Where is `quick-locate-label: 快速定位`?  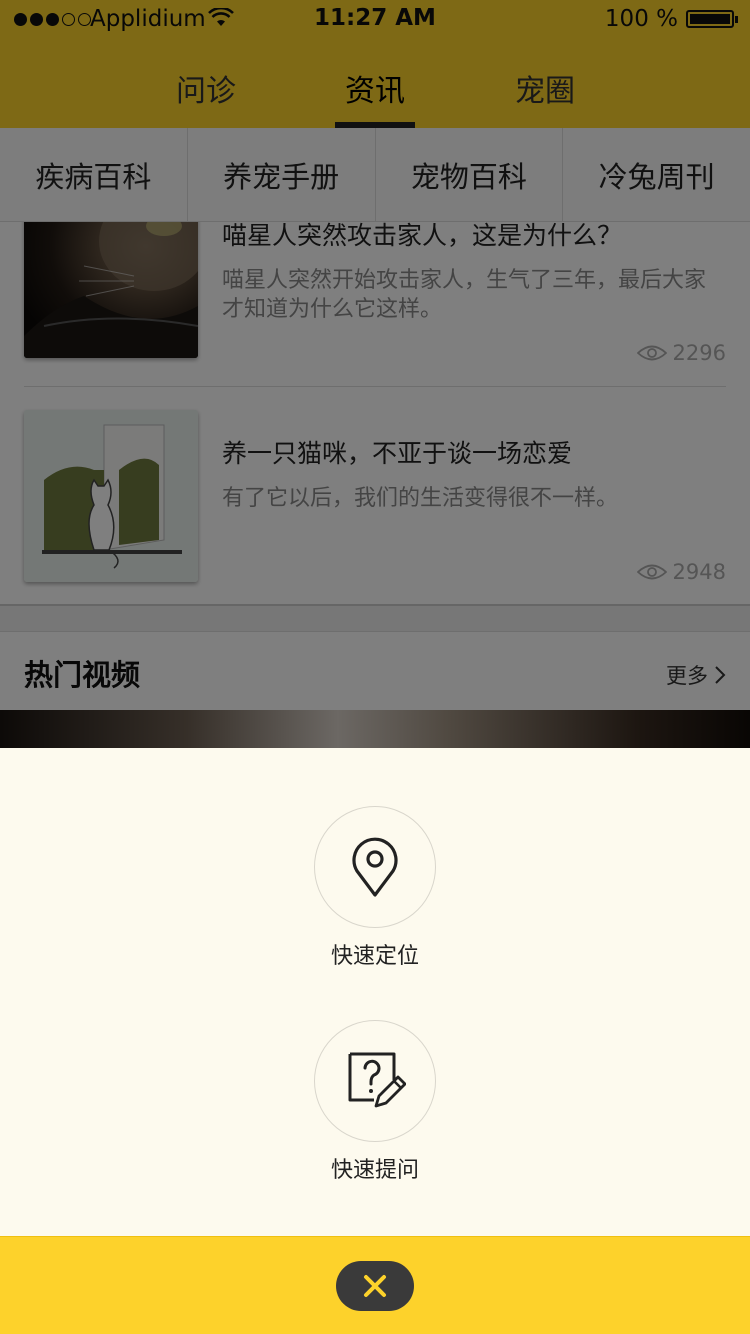
quick-locate-label: 快速定位 is located at coordinates (374, 956).